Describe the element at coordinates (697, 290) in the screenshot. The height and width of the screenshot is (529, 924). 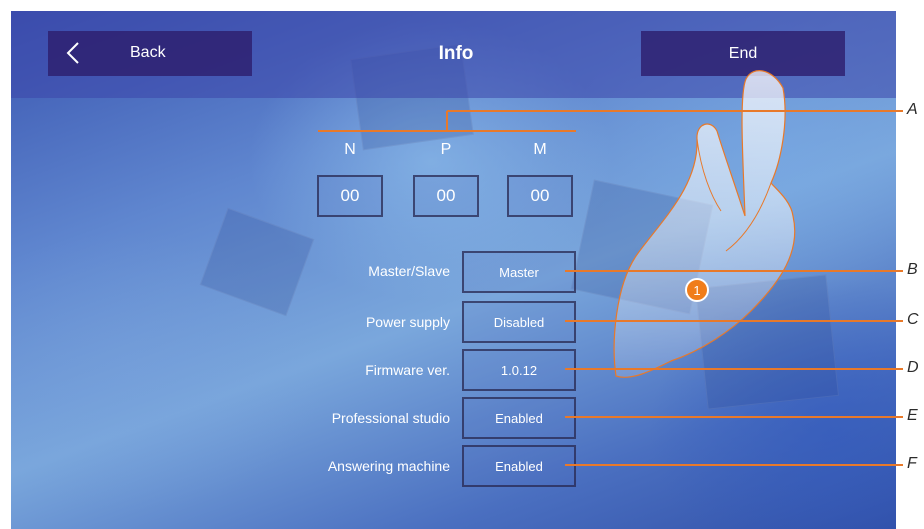
I see `step-badge: 1` at that location.